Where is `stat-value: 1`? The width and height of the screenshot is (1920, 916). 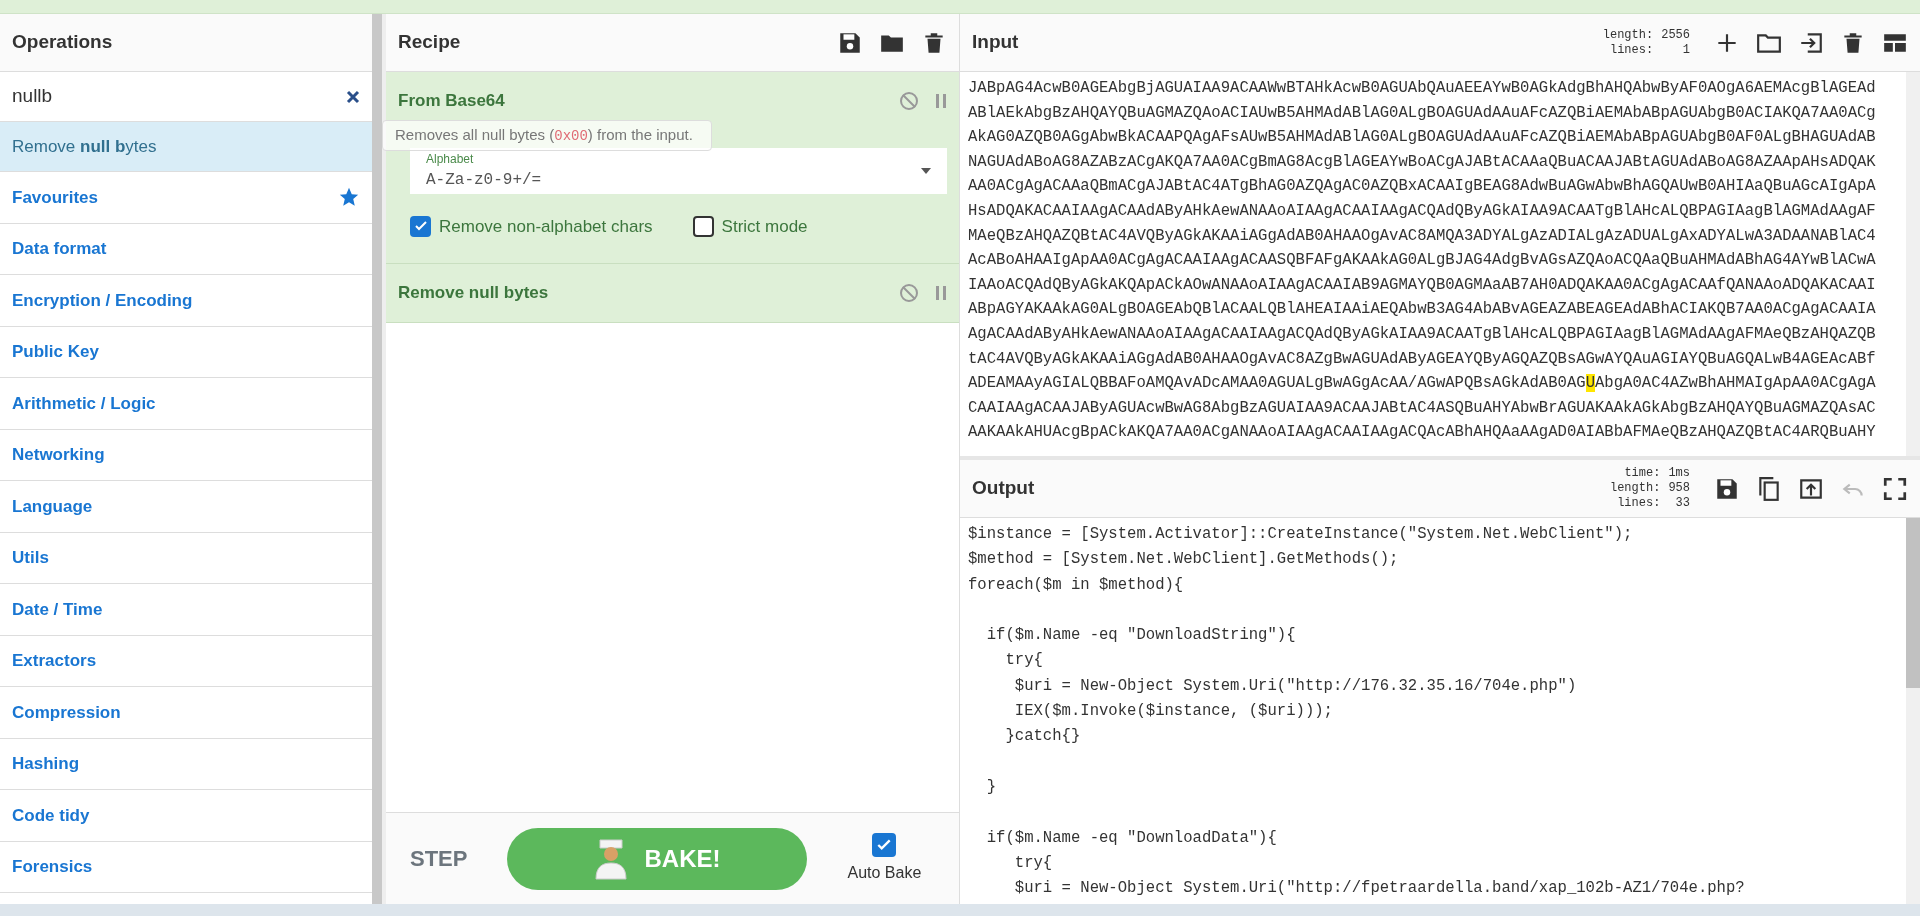 stat-value: 1 is located at coordinates (1685, 50).